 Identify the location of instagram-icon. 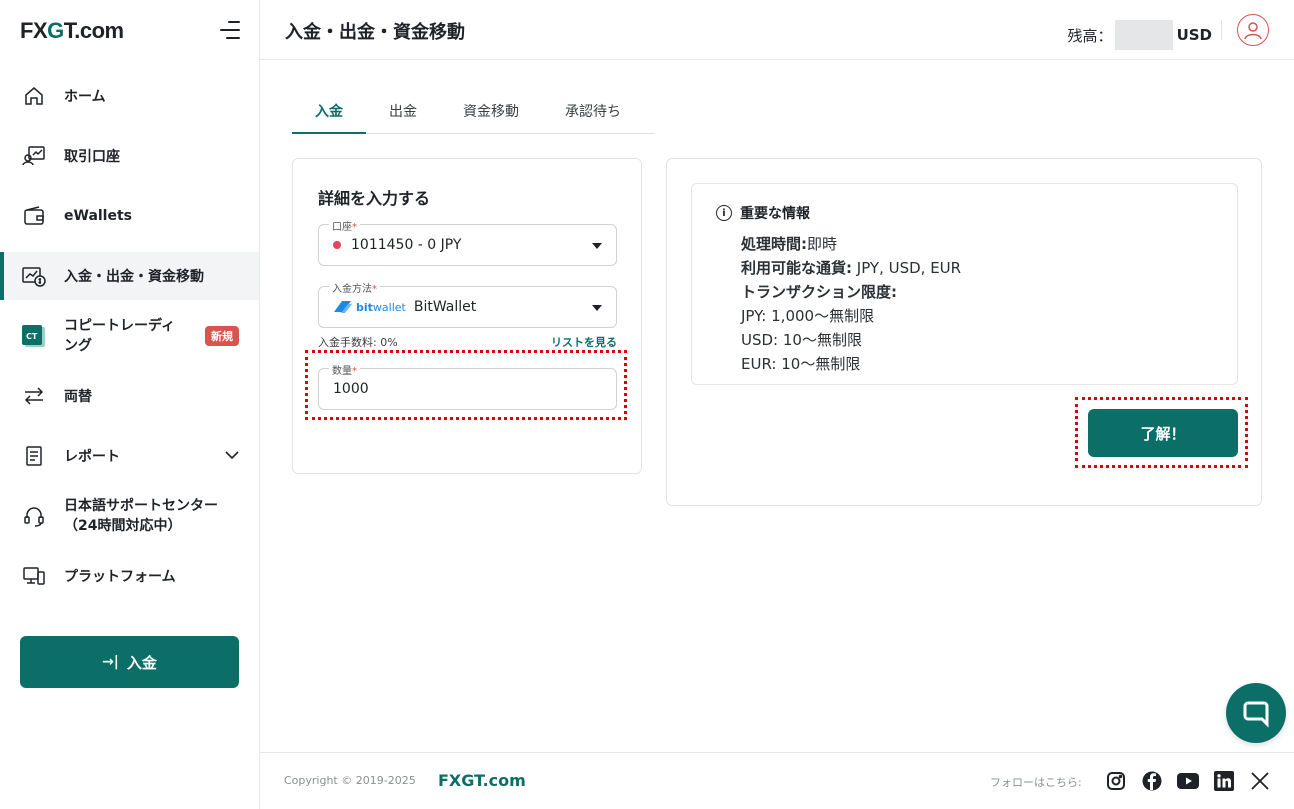
(1116, 781).